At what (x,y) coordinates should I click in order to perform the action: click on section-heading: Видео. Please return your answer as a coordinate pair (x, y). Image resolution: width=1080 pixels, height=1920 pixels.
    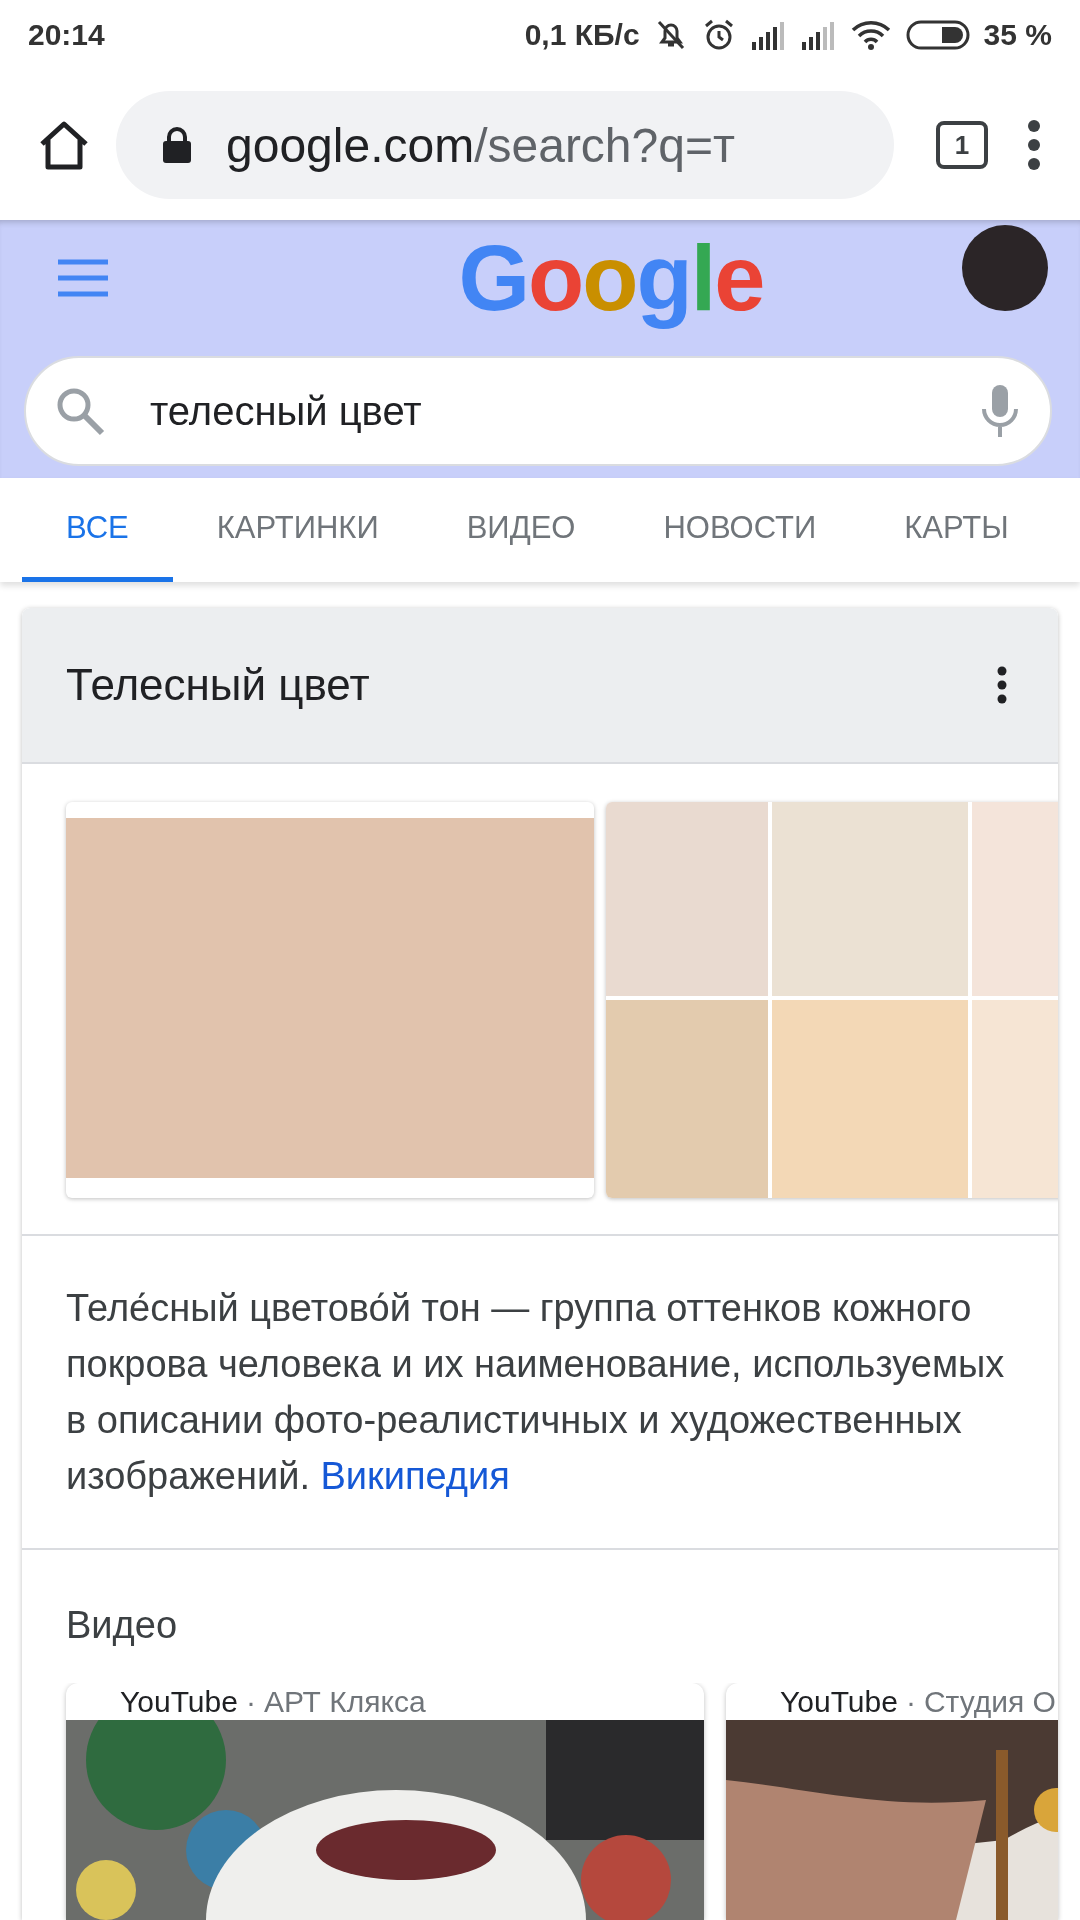
    Looking at the image, I should click on (121, 1625).